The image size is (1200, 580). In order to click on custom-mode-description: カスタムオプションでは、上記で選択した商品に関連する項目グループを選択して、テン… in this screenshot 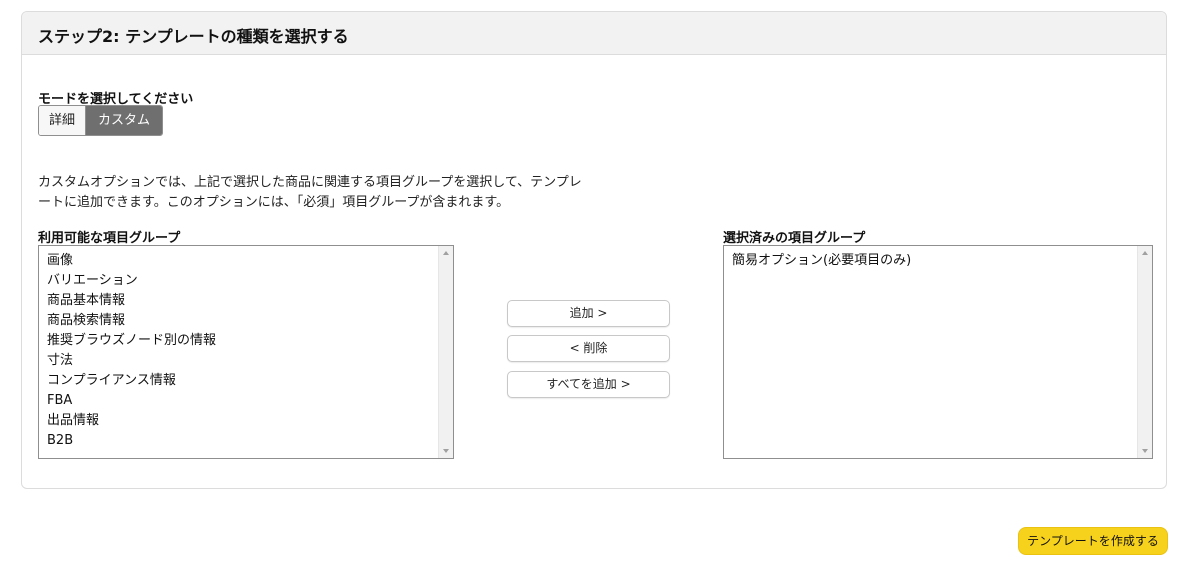, I will do `click(310, 193)`.